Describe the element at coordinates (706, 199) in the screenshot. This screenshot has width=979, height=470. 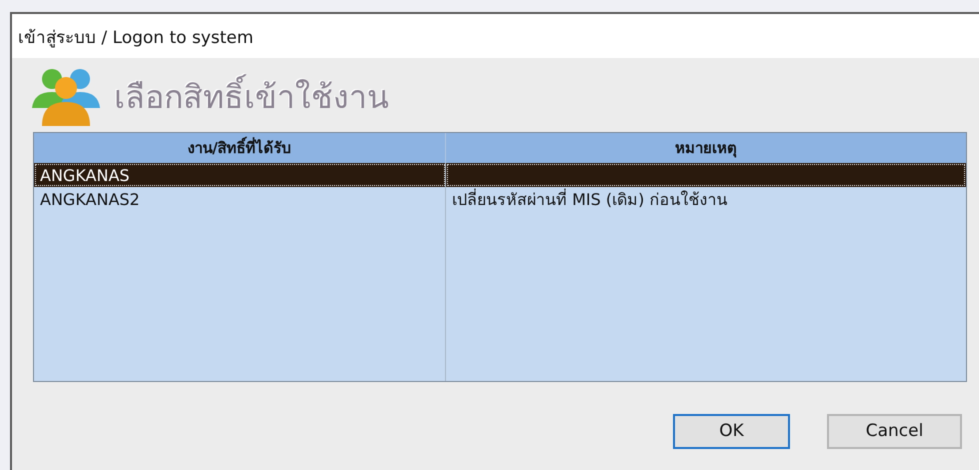
I see `table-cell: เปลี่ยนรหัสผ่านที่ MIS (เดิม) ก่อนใช้งาน` at that location.